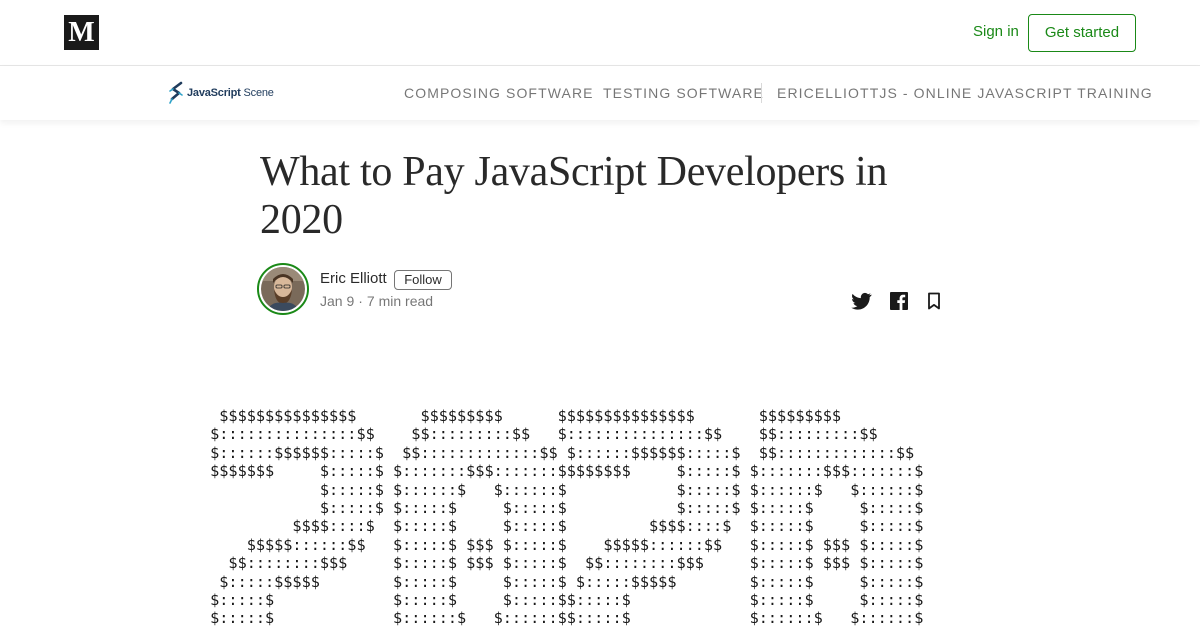  Describe the element at coordinates (683, 93) in the screenshot. I see `nav-testing-software: TESTING SOFTWARE` at that location.